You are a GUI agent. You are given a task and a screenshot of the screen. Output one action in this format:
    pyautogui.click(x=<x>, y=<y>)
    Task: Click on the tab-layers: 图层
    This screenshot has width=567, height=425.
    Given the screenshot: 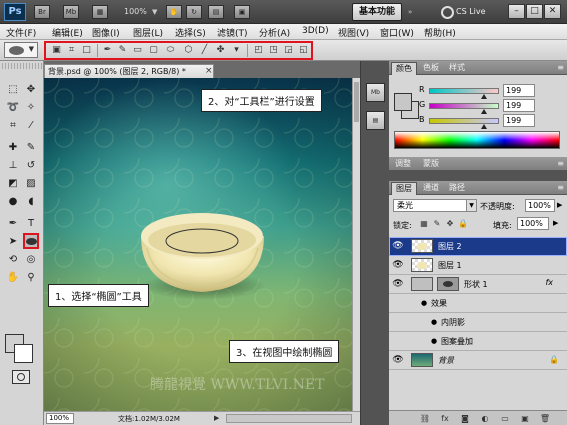 What is the action you would take?
    pyautogui.click(x=404, y=188)
    